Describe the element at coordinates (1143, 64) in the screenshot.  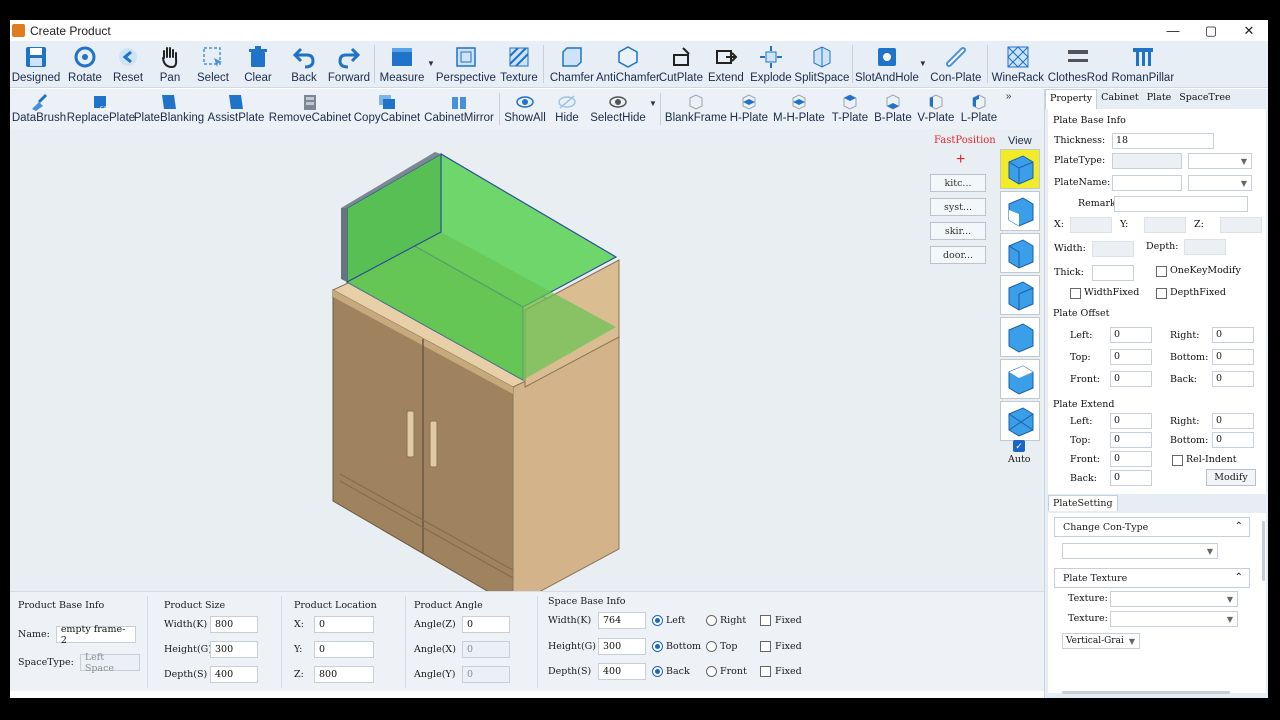
I see `romanpillar-button: RomanPillar` at that location.